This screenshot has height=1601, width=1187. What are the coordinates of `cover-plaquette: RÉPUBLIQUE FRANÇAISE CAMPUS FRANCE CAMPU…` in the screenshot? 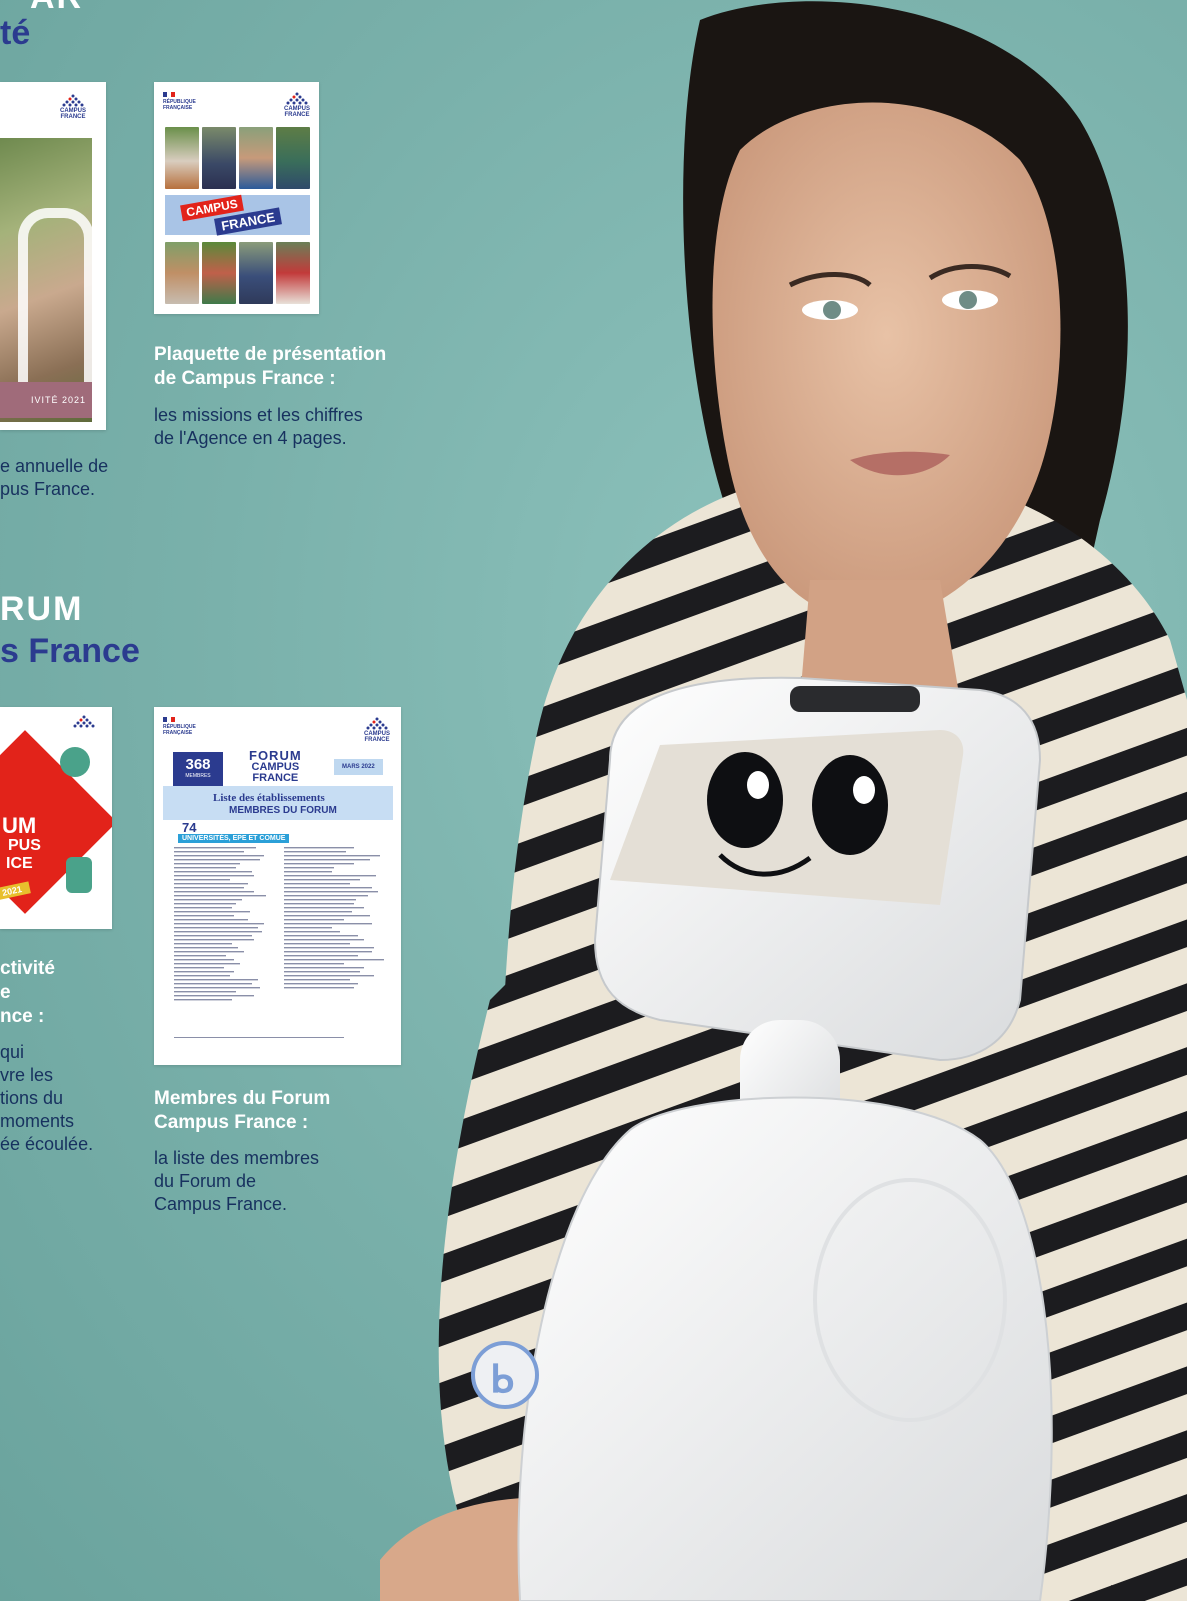 It's located at (236, 198).